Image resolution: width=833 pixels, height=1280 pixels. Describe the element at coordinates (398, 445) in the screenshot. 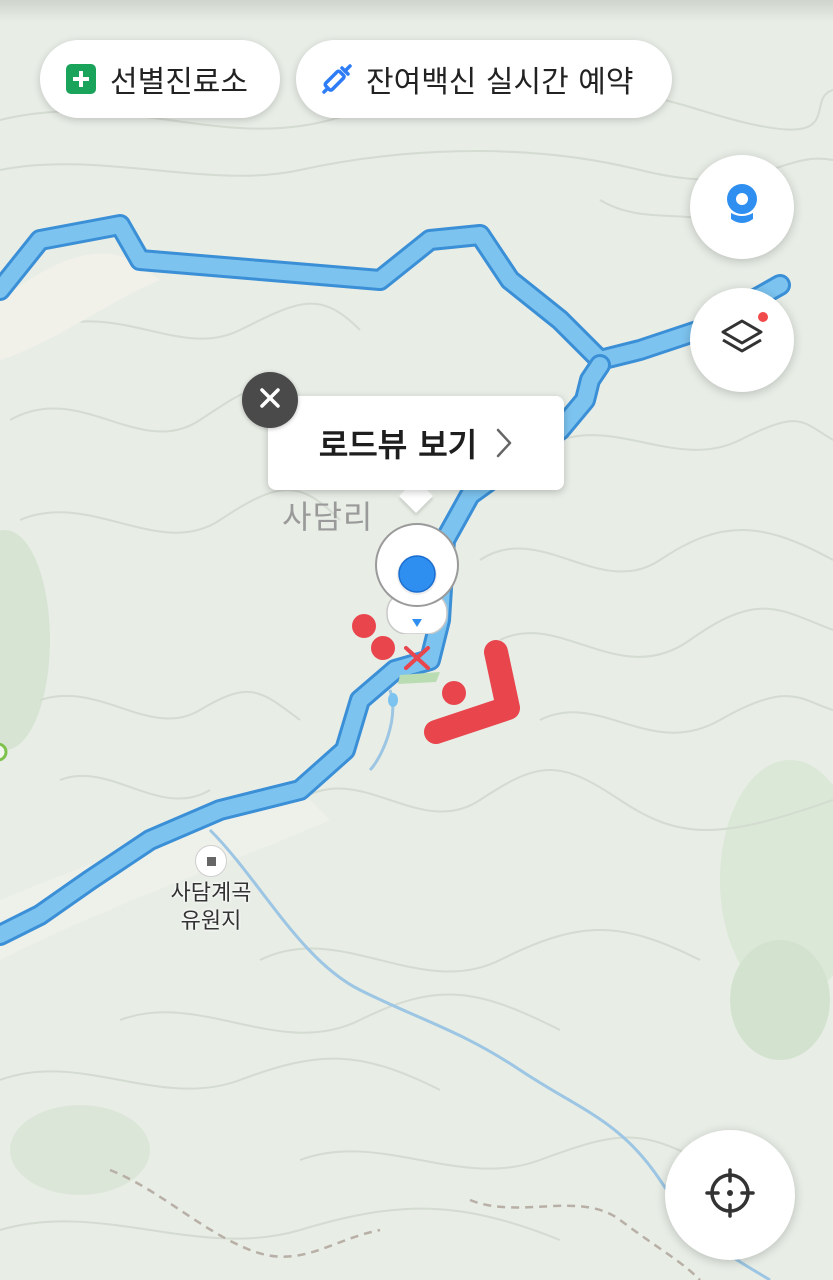

I see `roadview-callout-label: 로드뷰 보기` at that location.